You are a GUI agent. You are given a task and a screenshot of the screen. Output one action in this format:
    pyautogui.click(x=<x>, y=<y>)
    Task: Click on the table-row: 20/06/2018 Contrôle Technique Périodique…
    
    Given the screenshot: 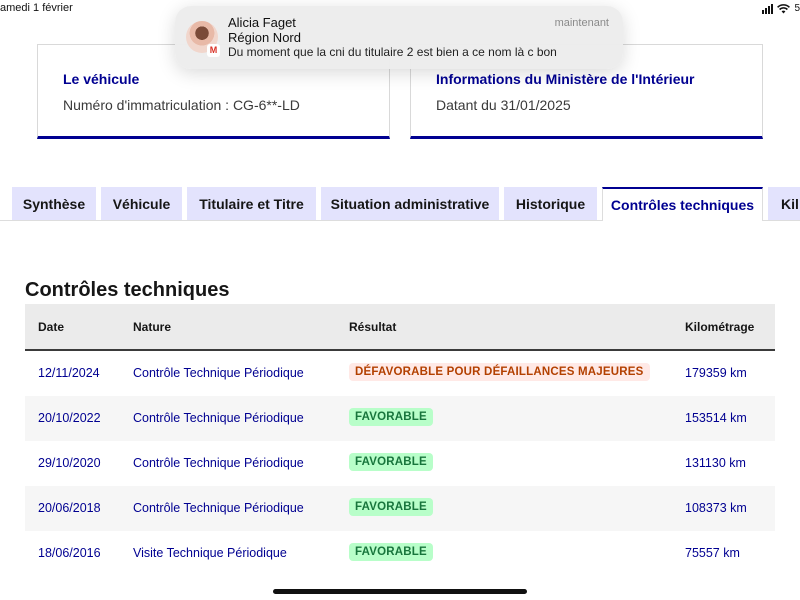 What is the action you would take?
    pyautogui.click(x=400, y=508)
    